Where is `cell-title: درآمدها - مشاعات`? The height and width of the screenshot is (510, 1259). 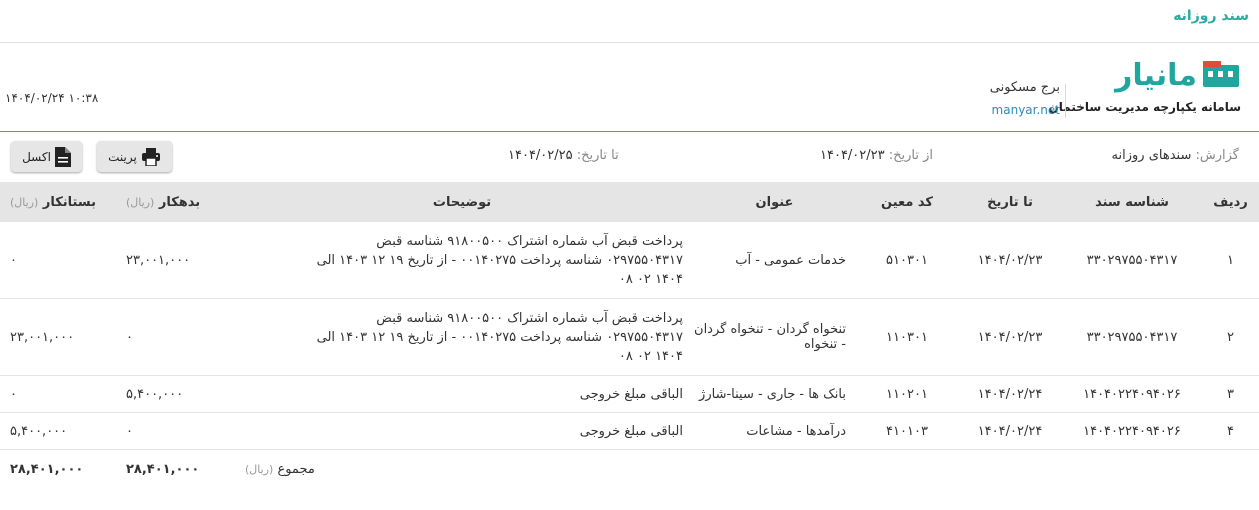
cell-title: درآمدها - مشاعات is located at coordinates (774, 431).